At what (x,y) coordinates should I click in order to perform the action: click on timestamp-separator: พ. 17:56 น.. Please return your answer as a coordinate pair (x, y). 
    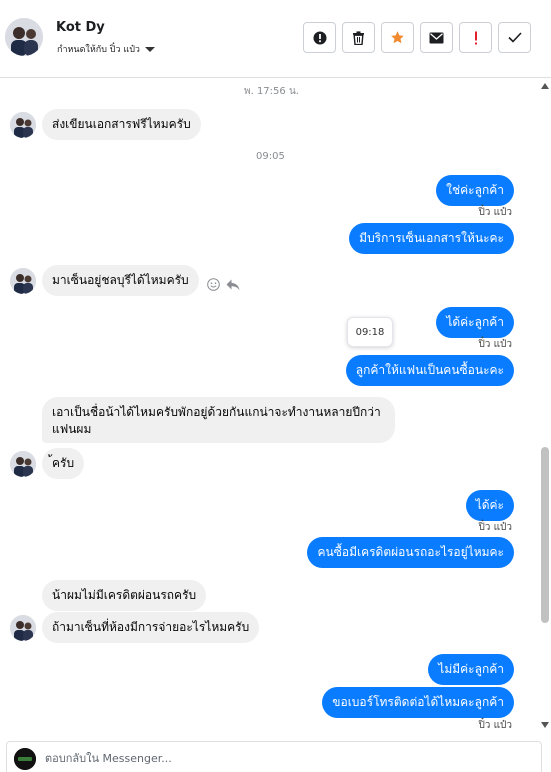
    Looking at the image, I should click on (271, 91).